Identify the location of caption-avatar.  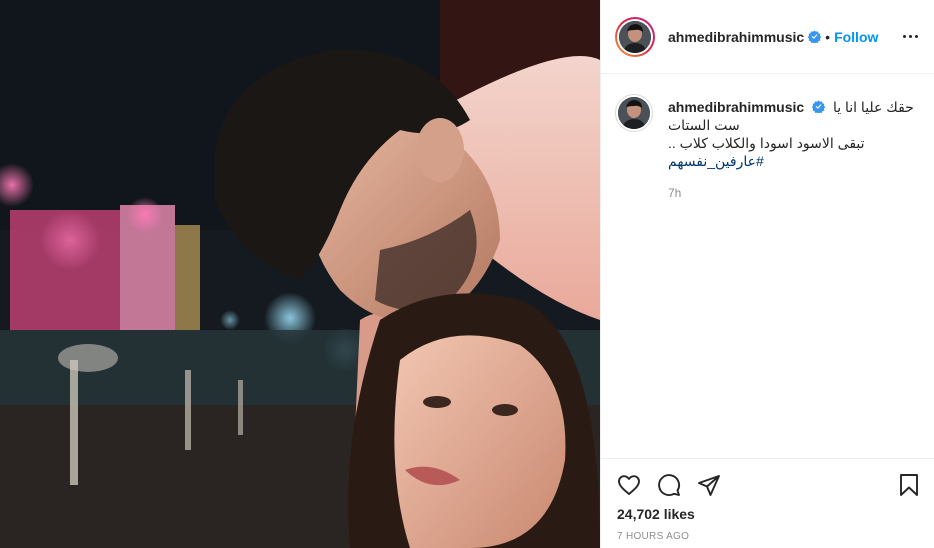
(634, 113).